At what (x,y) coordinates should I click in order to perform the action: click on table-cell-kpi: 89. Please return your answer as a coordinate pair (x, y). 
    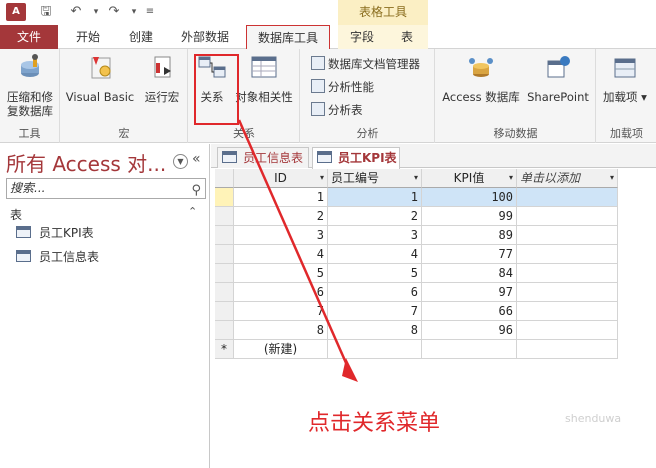
    Looking at the image, I should click on (469, 235).